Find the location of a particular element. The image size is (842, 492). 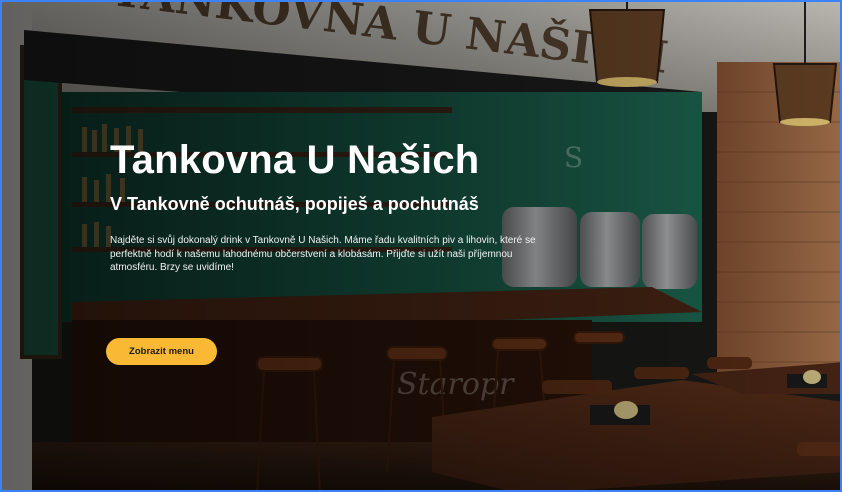

show-menu-button: Zobrazit menu is located at coordinates (161, 351).